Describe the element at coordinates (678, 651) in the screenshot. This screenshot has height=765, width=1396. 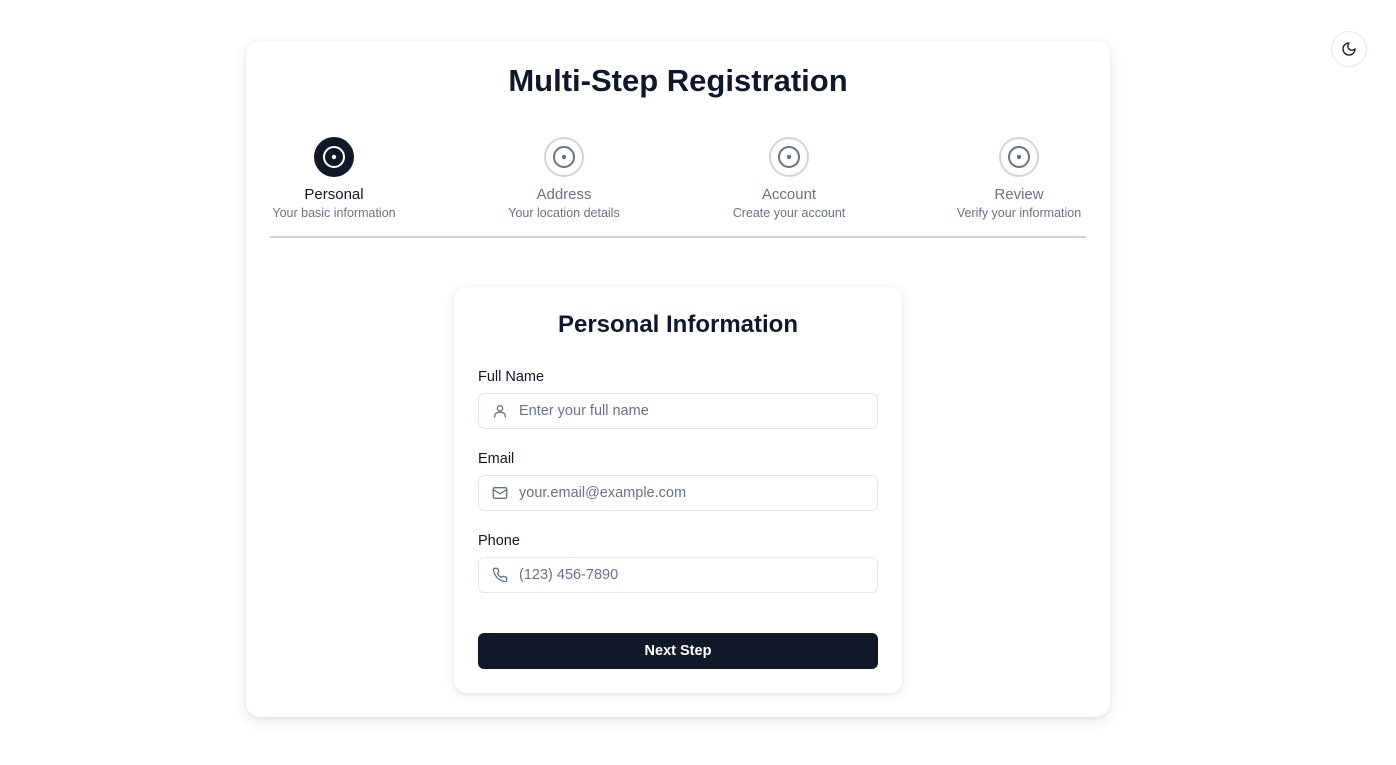
I see `next-step-button: Next Step` at that location.